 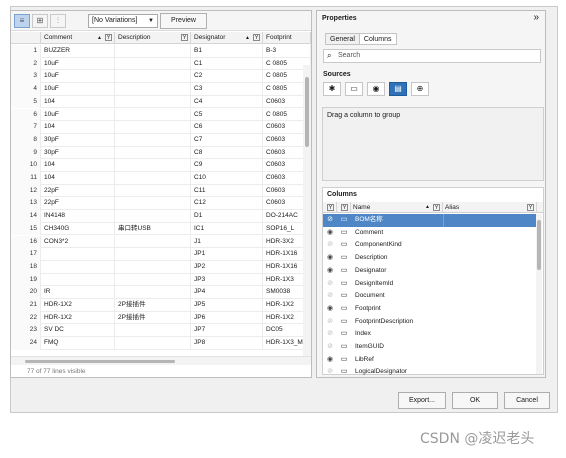 I want to click on column-list-item: ⊘ ▭ ItemGUID, so click(x=430, y=347).